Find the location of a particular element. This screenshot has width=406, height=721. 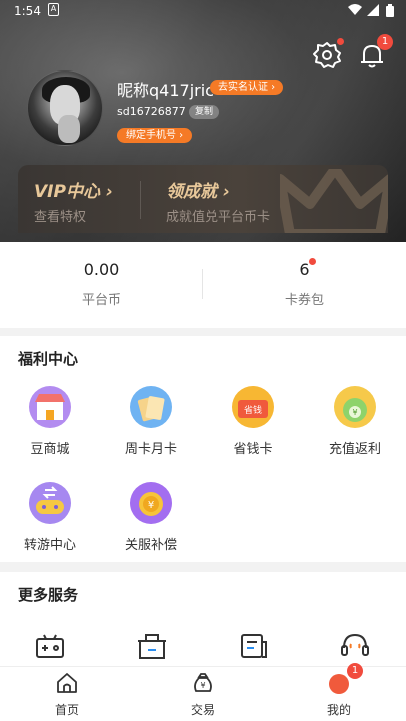

services-title: 更多服务 is located at coordinates (48, 595).